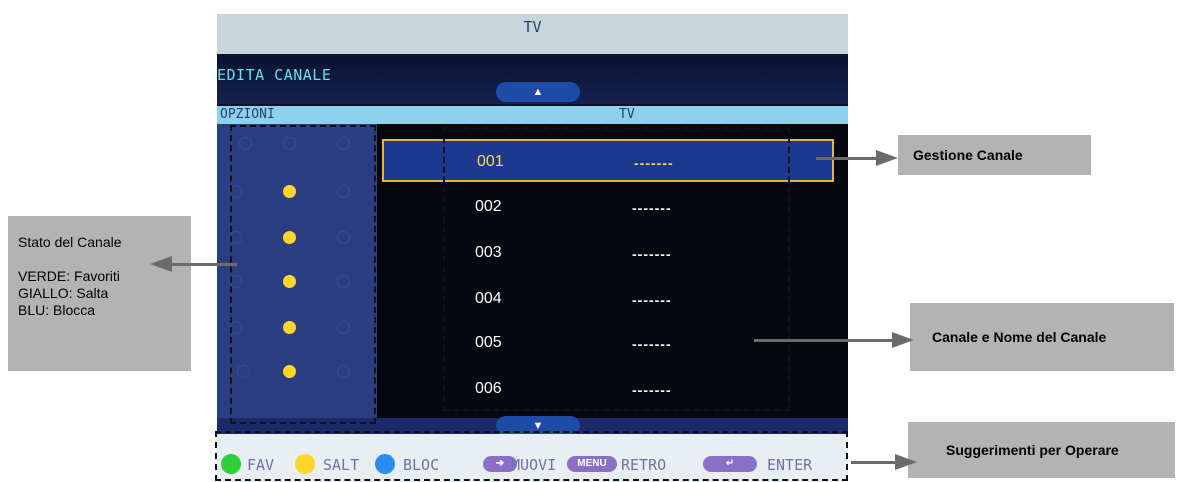 The image size is (1179, 482). I want to click on callout-status-blue: BLU: Blocca, so click(57, 310).